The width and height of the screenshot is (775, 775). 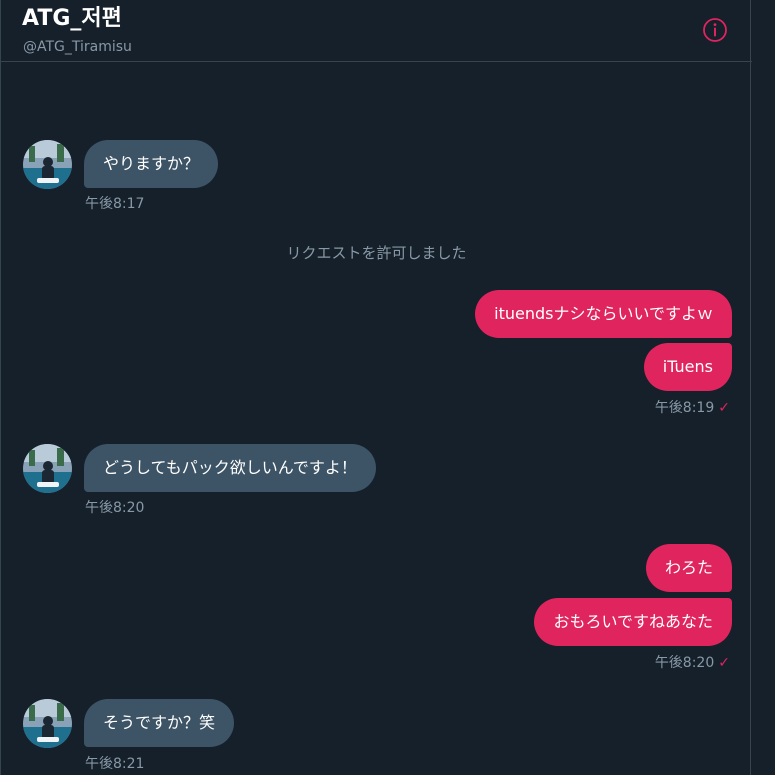 I want to click on message-timestamp: 午後8:21, so click(x=115, y=764).